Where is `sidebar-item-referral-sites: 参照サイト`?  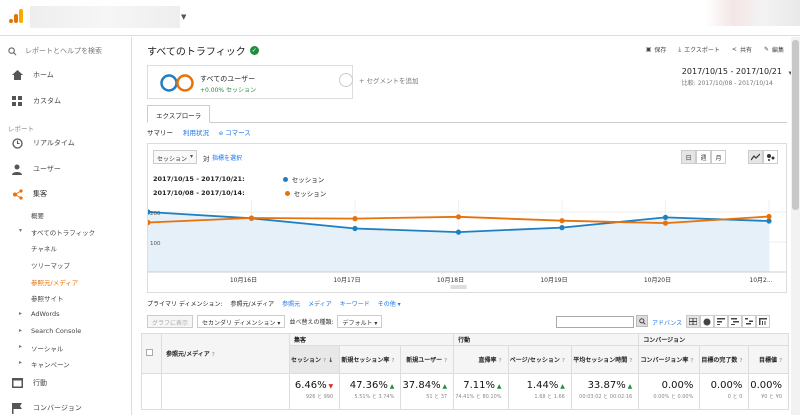
sidebar-item-referral-sites: 参照サイト is located at coordinates (47, 298).